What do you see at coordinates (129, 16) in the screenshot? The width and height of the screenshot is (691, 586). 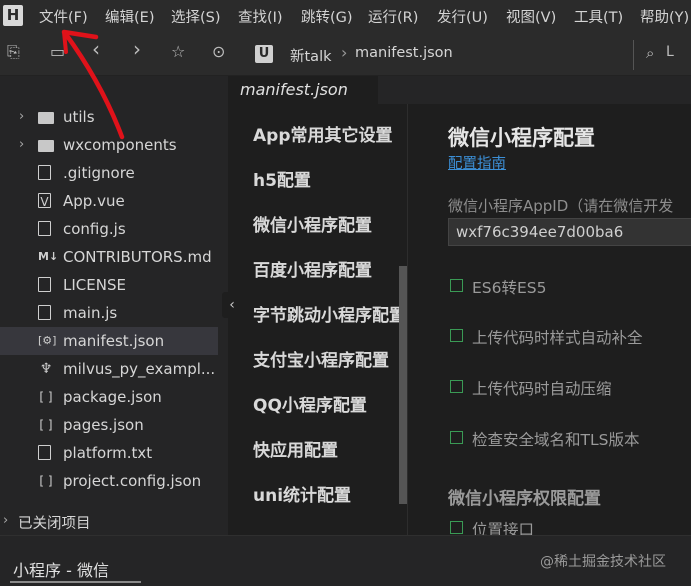 I see `menu-edit: 编辑(E)` at bounding box center [129, 16].